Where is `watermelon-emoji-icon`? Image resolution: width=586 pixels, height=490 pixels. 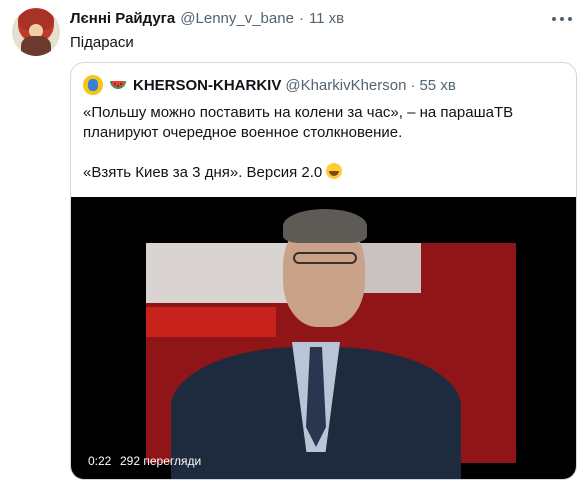
watermelon-emoji-icon is located at coordinates (118, 85).